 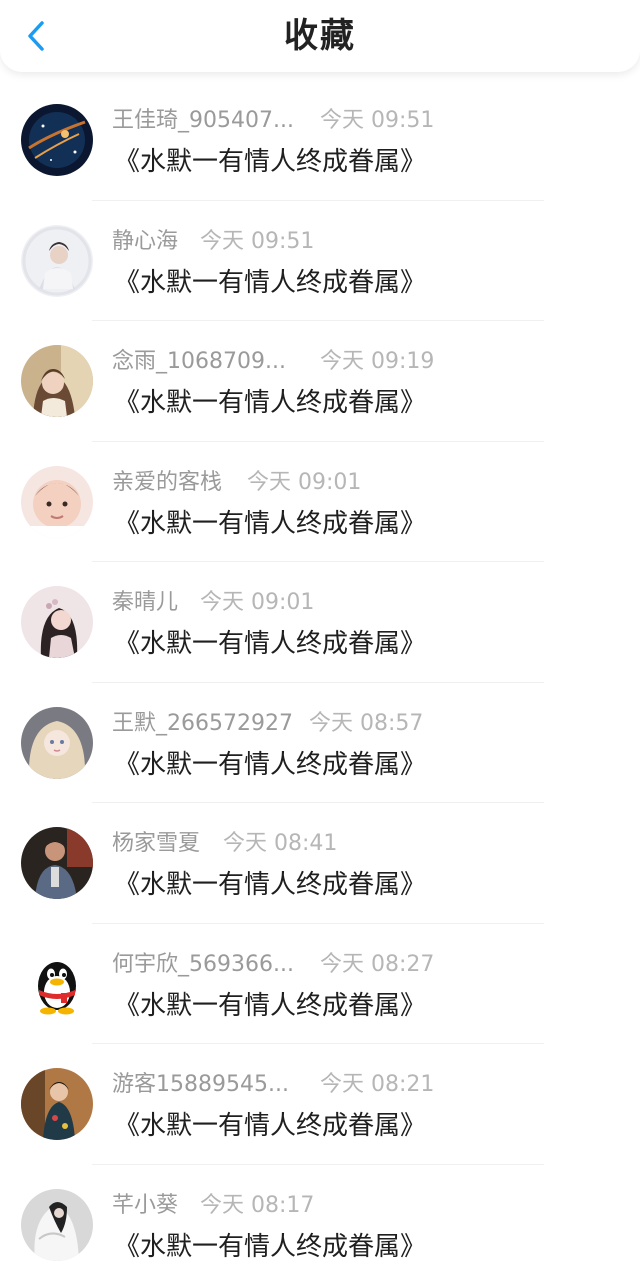 I want to click on timestamp: 今天 08:17, so click(x=257, y=1206).